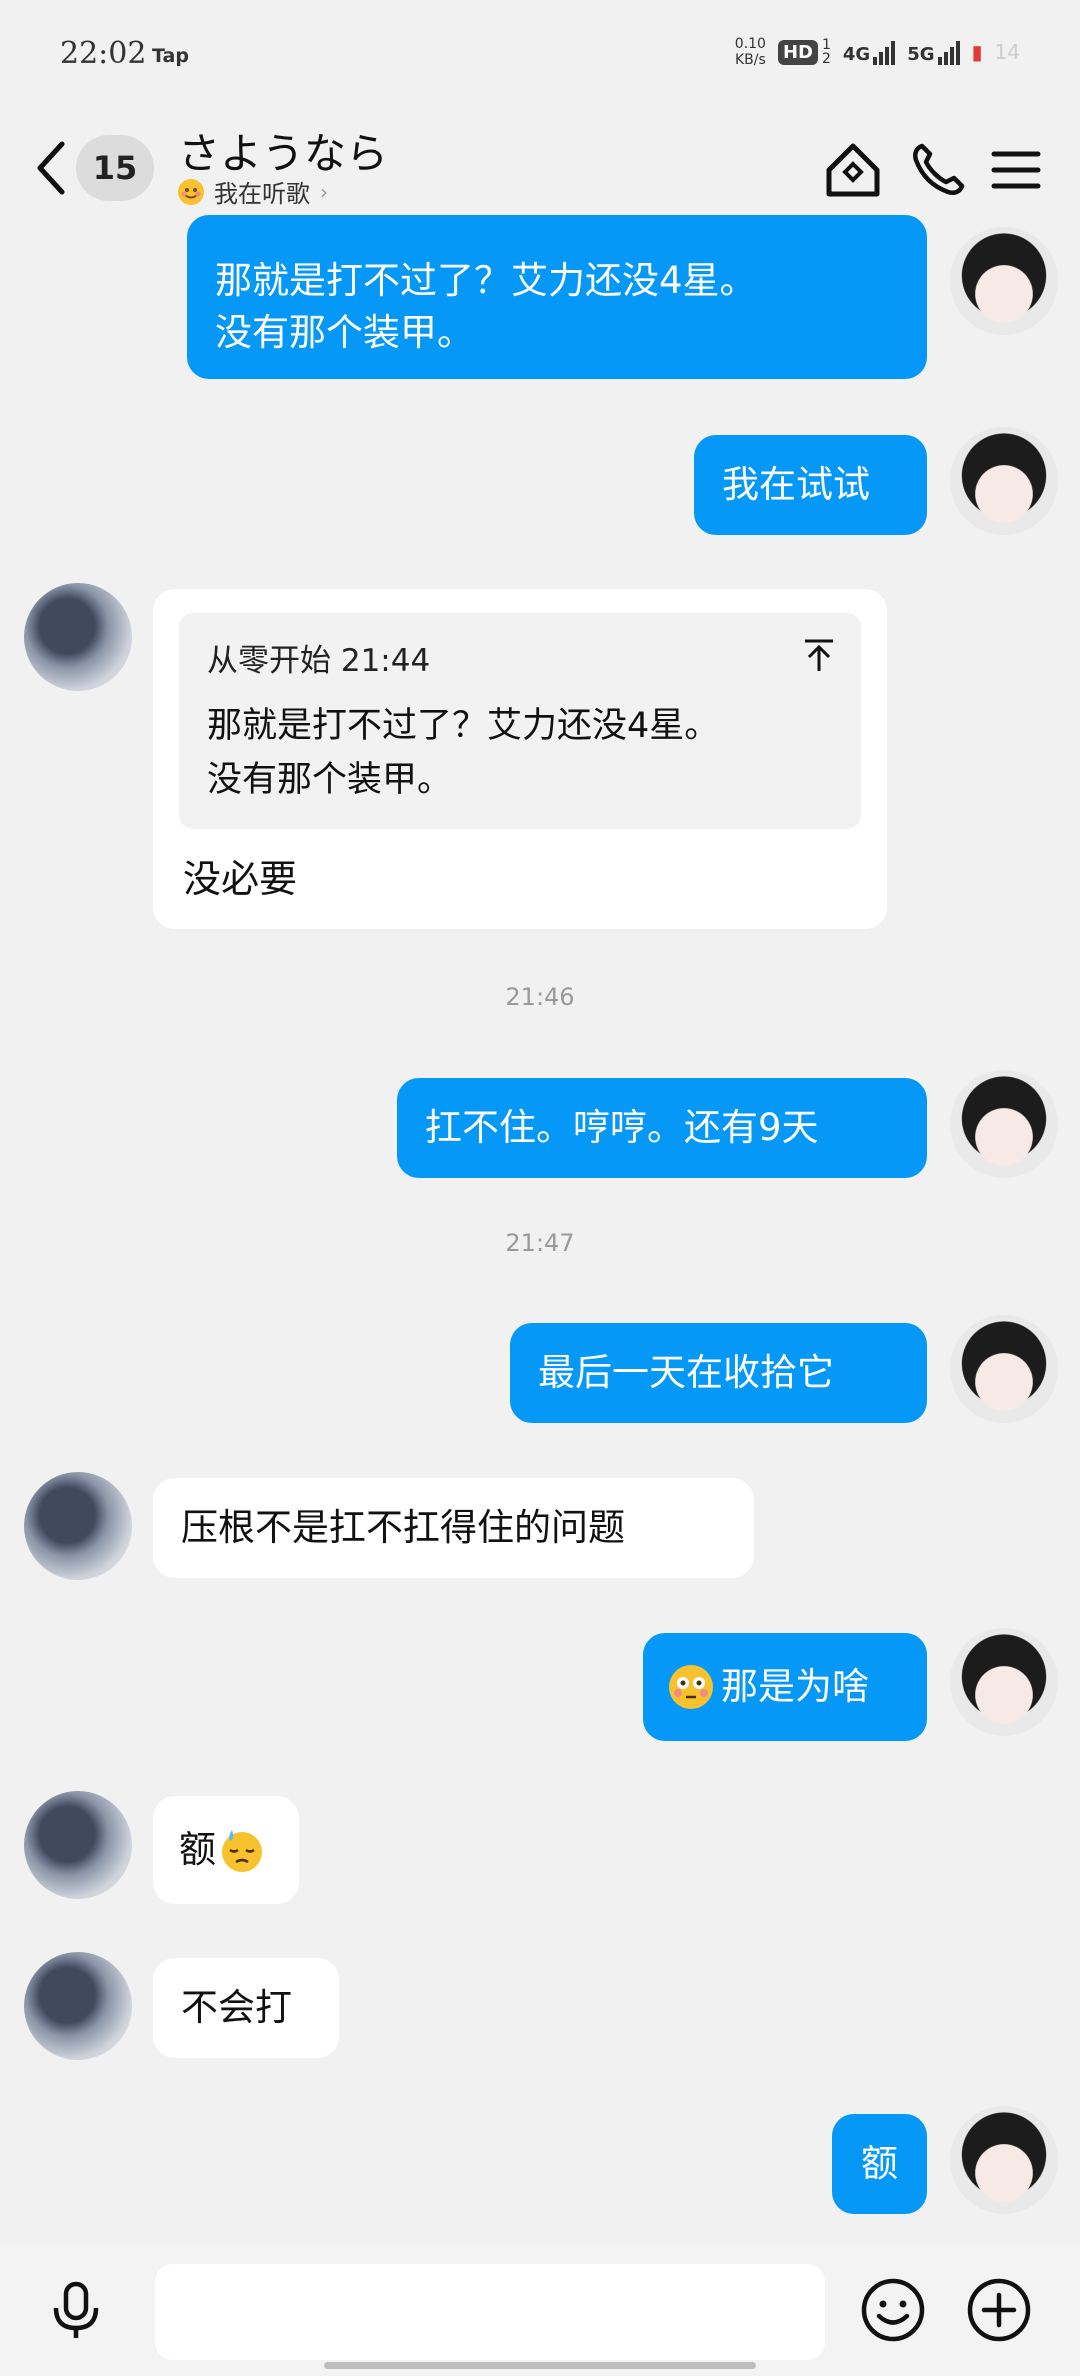 The height and width of the screenshot is (2376, 1080). I want to click on outgoing-message-bubble: 那是为啥, so click(785, 1687).